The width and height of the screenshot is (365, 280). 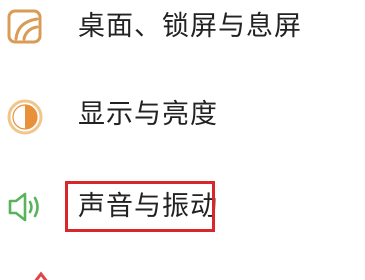 I want to click on wallpaper-icon, so click(x=25, y=27).